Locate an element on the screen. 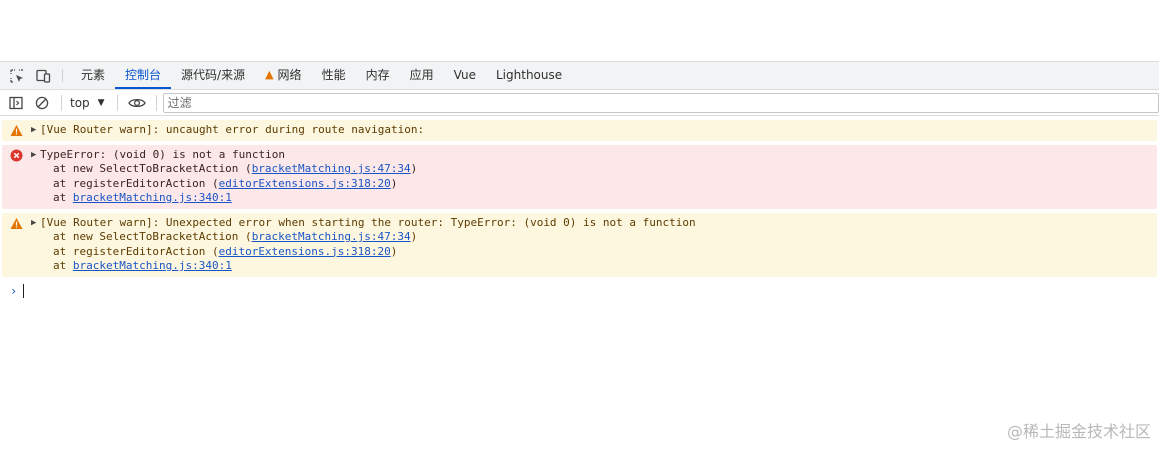  error-icon is located at coordinates (16, 155).